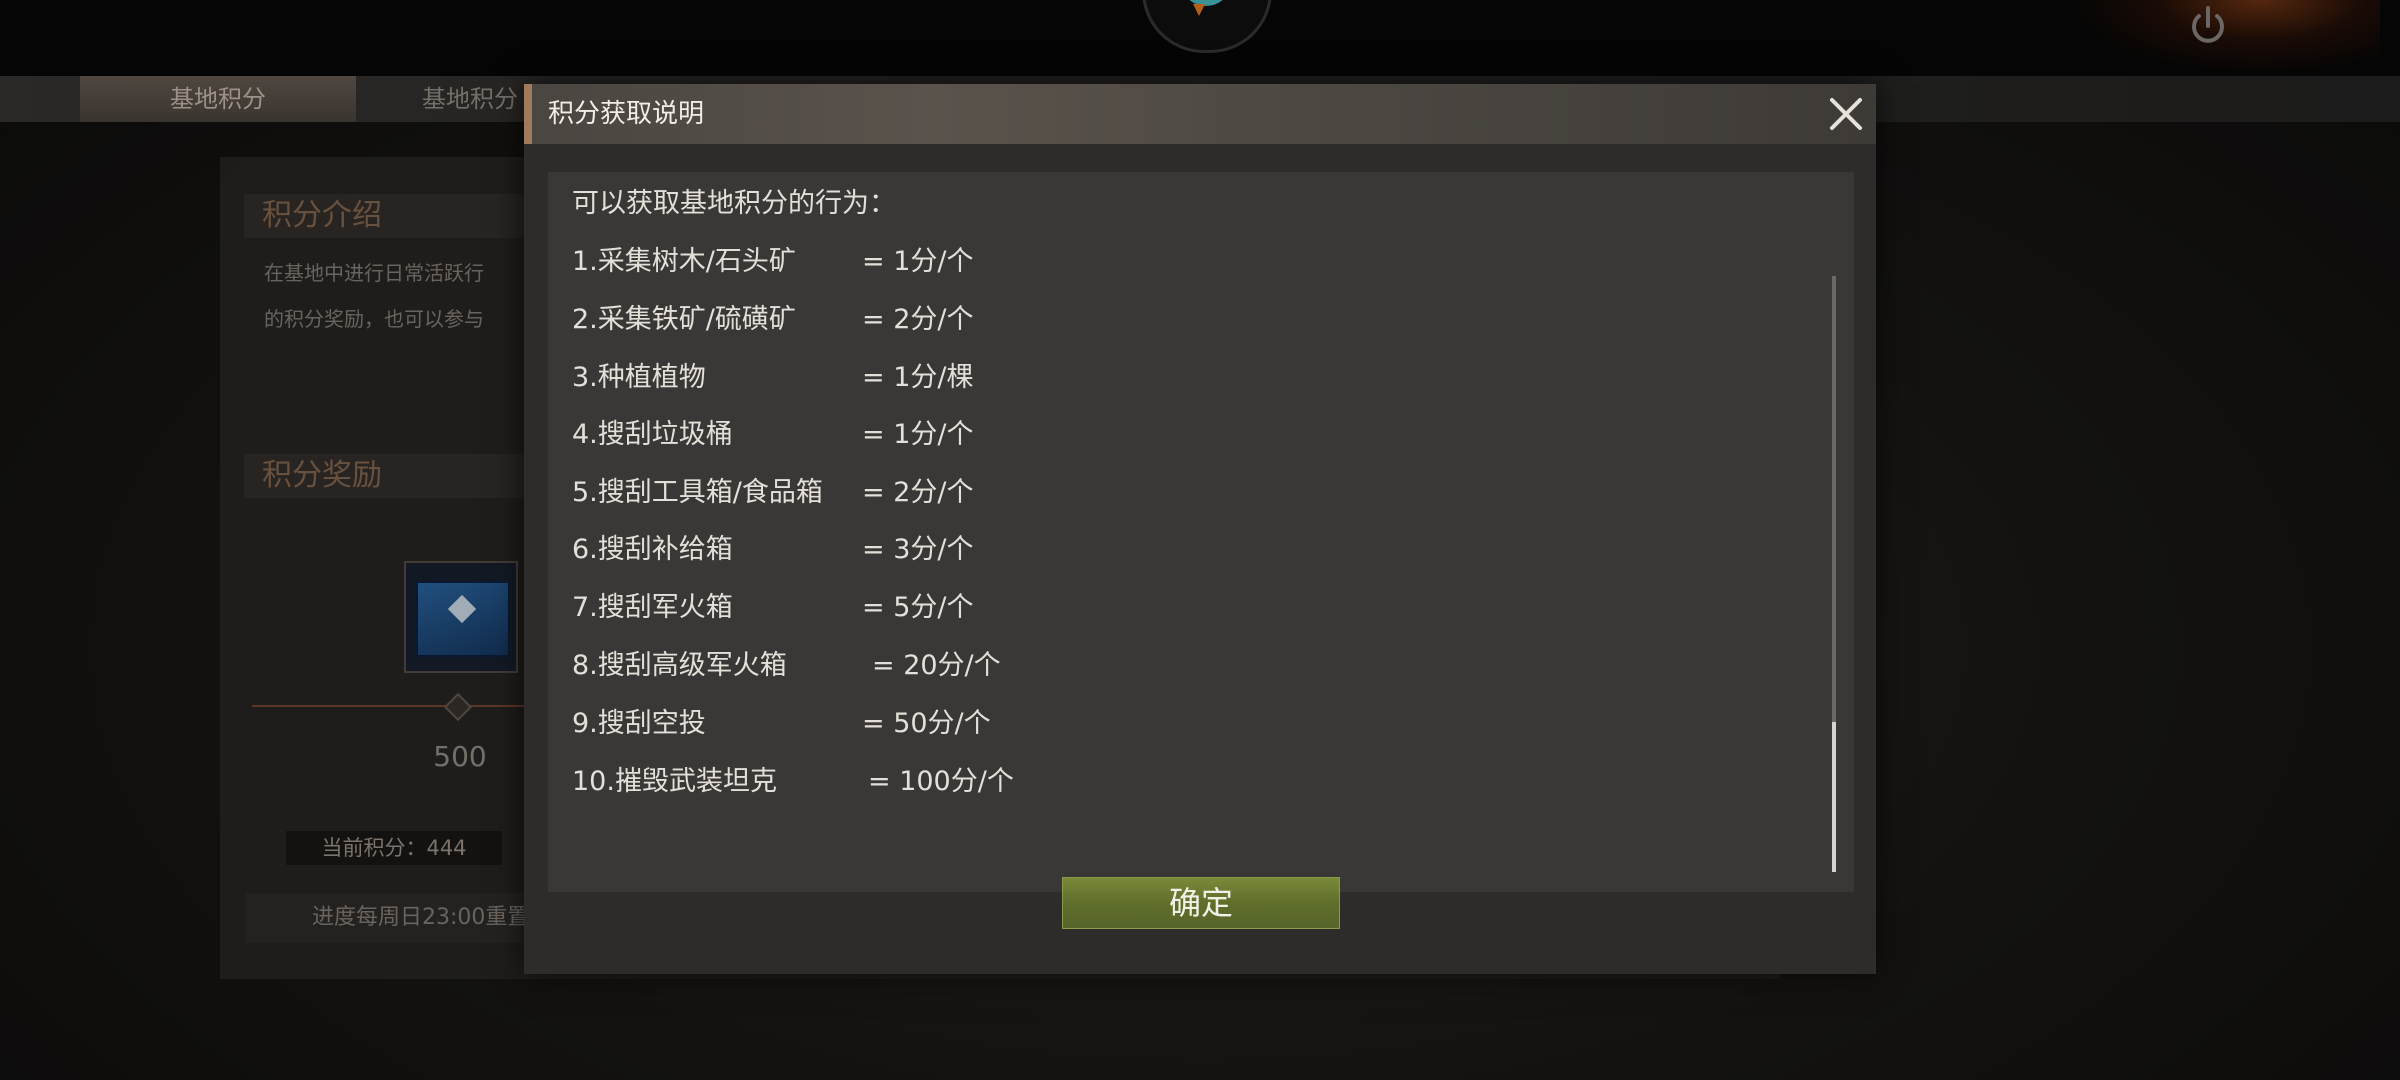 The image size is (2400, 1080). Describe the element at coordinates (1172, 782) in the screenshot. I see `list-item: 10.摧毁武装坦克 = 100分/个` at that location.